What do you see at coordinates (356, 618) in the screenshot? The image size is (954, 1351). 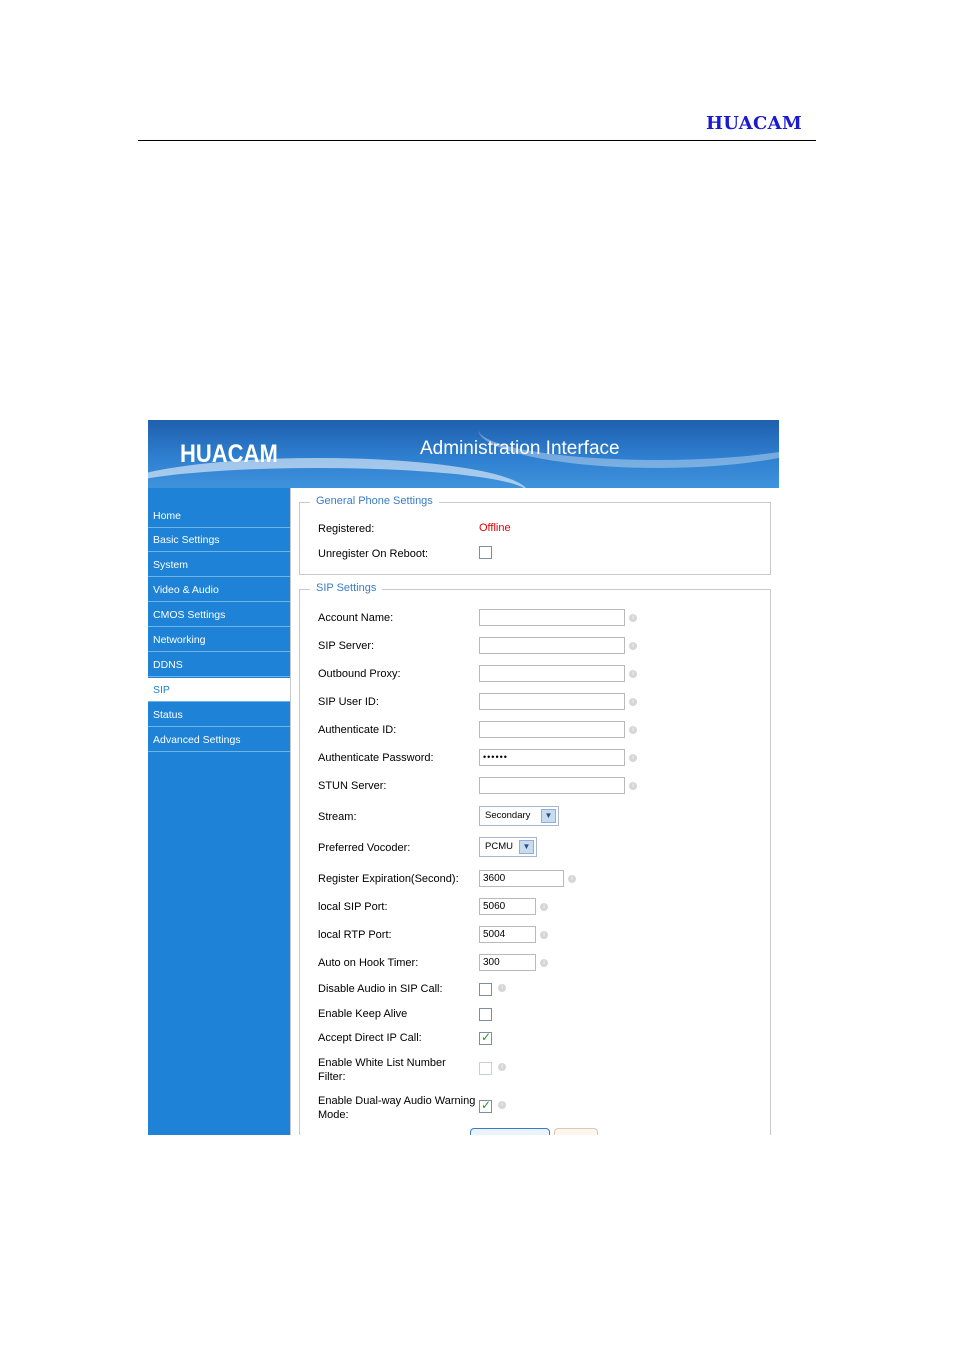 I see `account-name-label: Account Name:` at bounding box center [356, 618].